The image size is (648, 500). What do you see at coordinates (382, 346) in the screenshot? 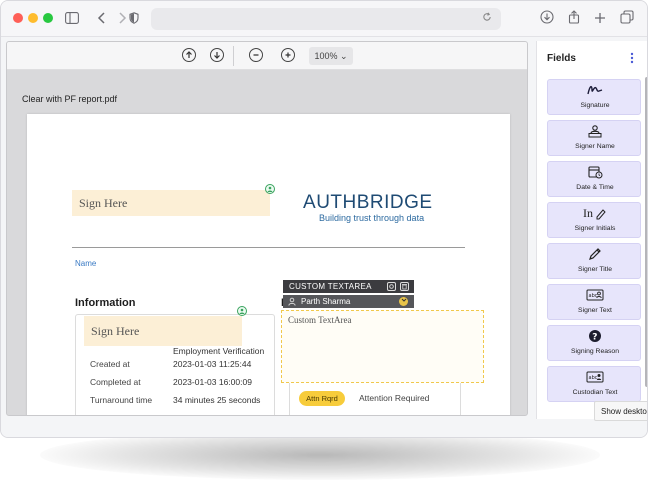
I see `custom-textarea-field: Custom TextArea` at bounding box center [382, 346].